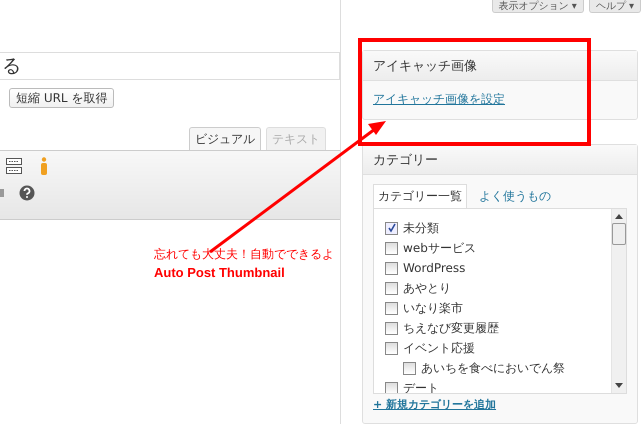 This screenshot has height=424, width=644. I want to click on category-tab: カテゴリー一覧, so click(420, 196).